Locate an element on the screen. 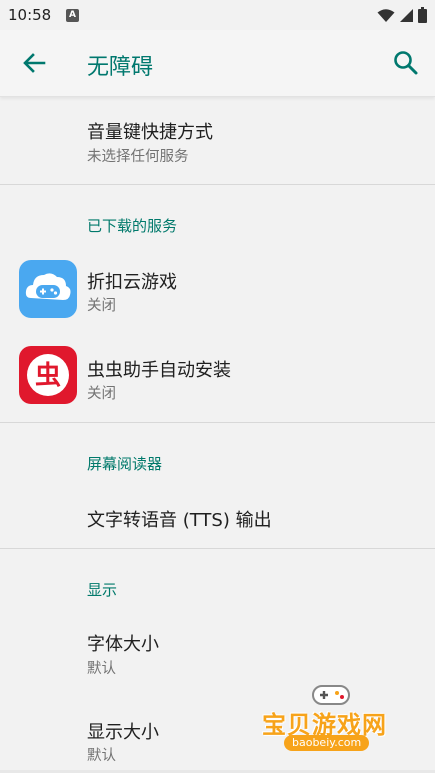 This screenshot has height=773, width=435. app-title: 虫虫助手自动安装 is located at coordinates (159, 370).